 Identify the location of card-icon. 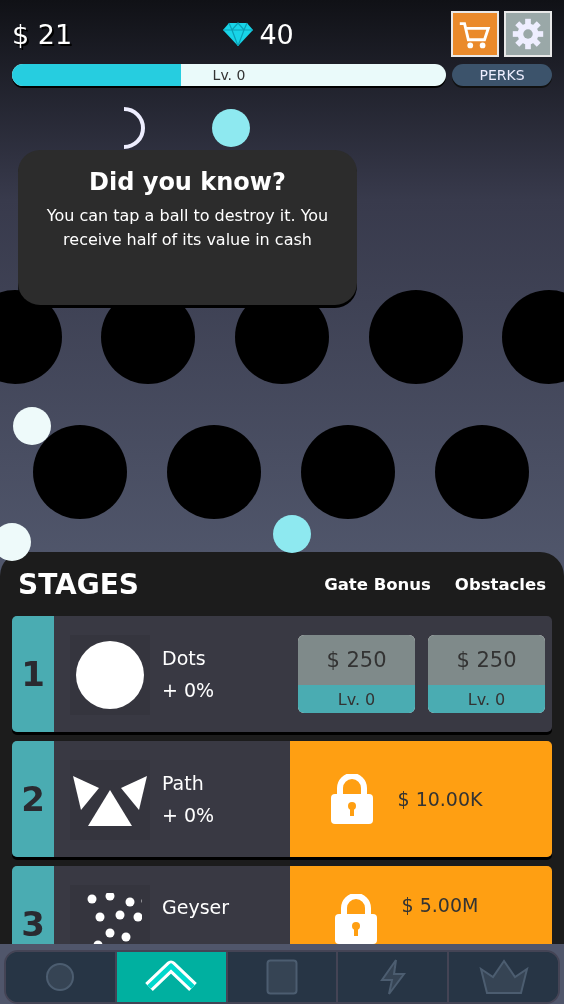
(282, 977).